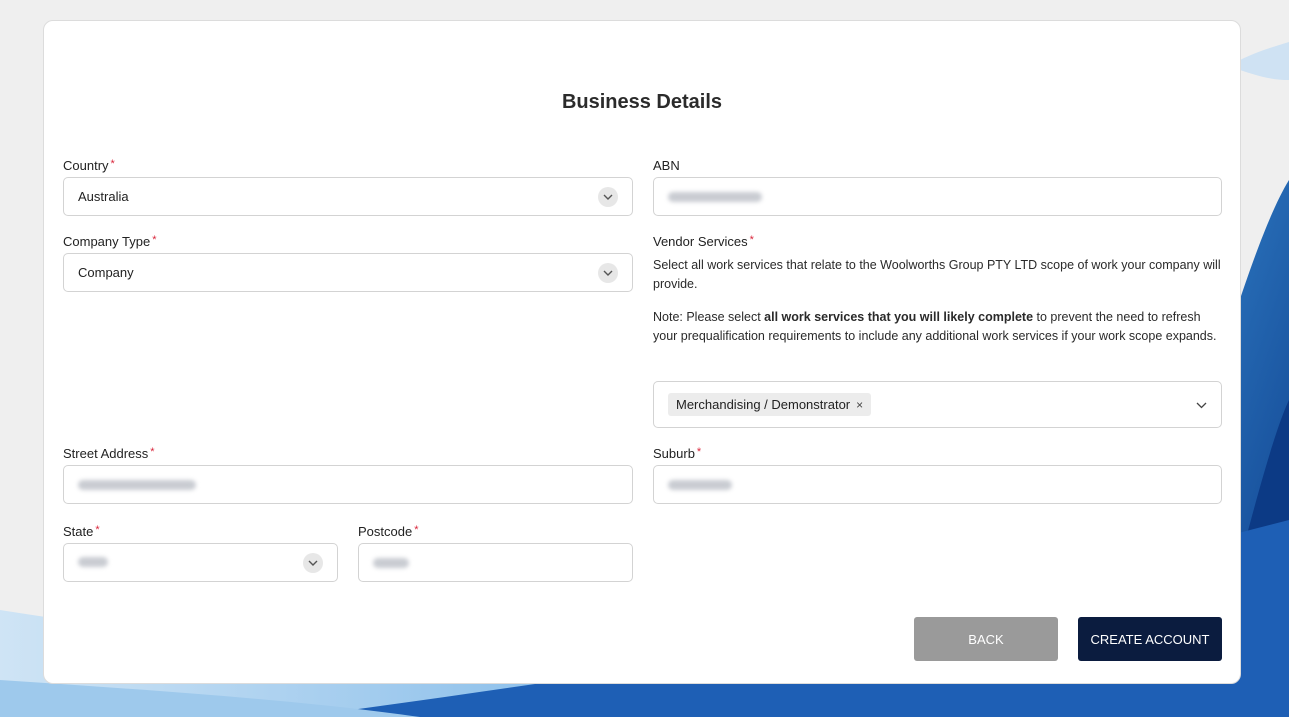  Describe the element at coordinates (190, 562) in the screenshot. I see `state-value` at that location.